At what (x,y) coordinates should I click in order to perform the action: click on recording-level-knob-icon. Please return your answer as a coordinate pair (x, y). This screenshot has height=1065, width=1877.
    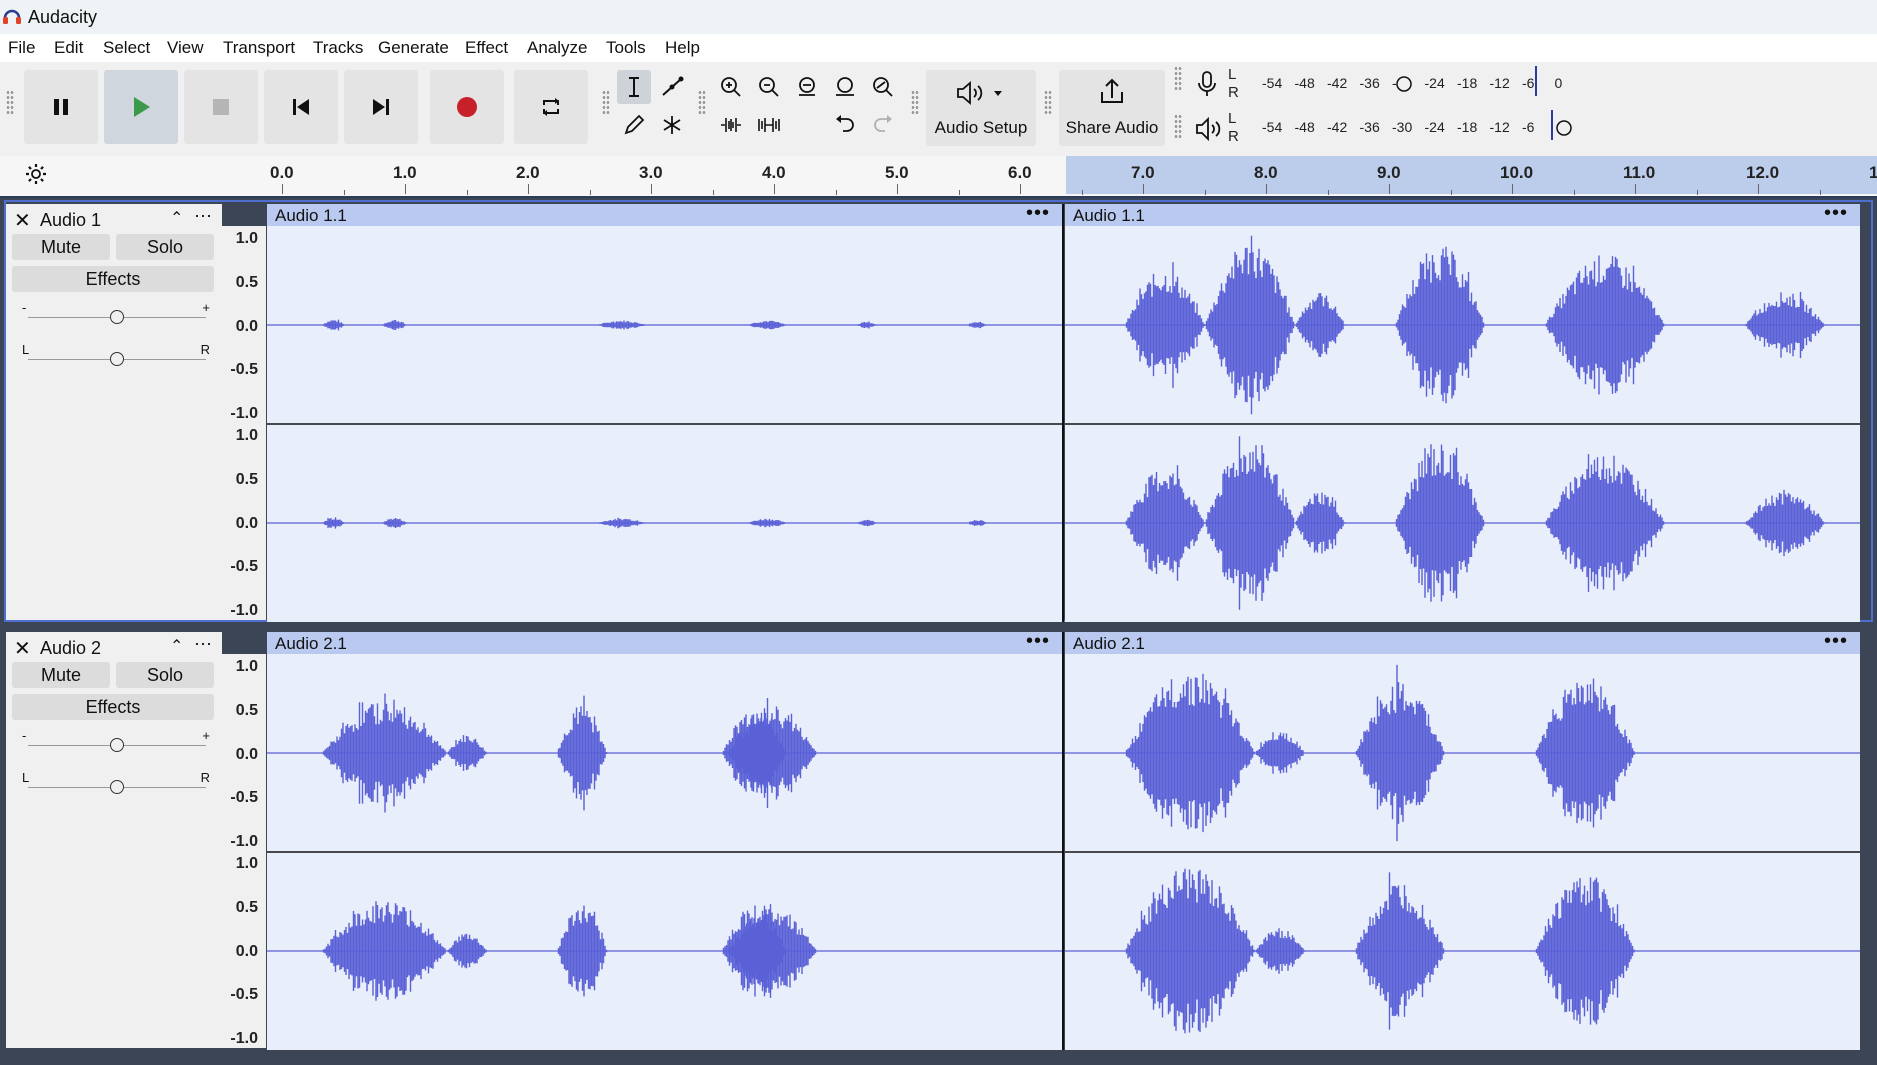
    Looking at the image, I should click on (1404, 84).